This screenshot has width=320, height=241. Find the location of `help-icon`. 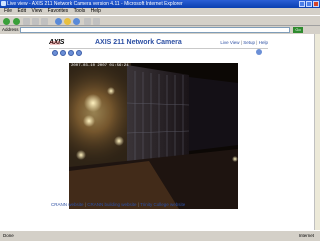

help-icon is located at coordinates (259, 52).